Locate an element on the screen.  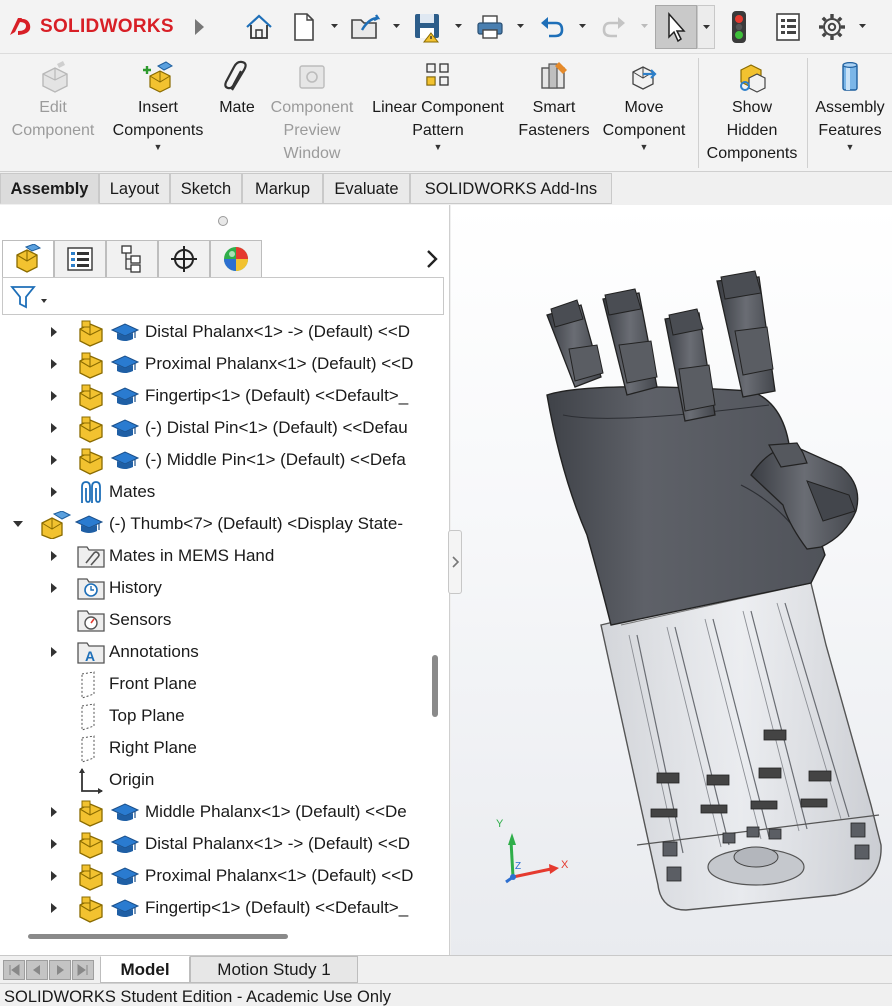
linear-component-pattern-button: Linear Component Pattern ▼ is located at coordinates (438, 113).